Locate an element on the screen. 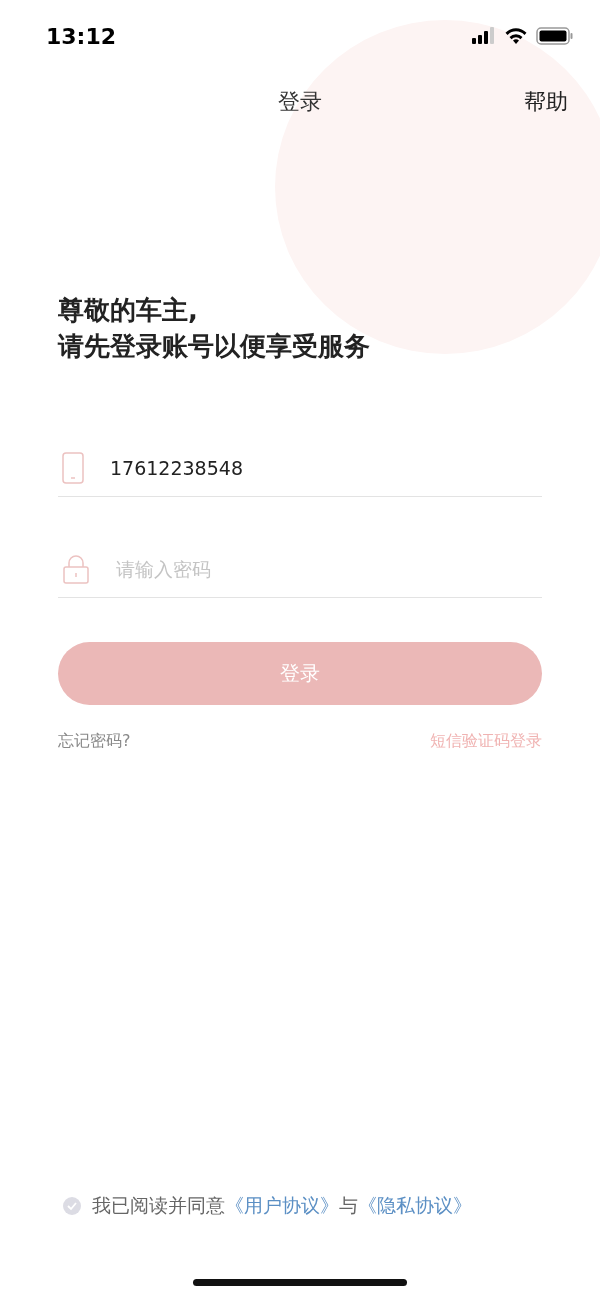 The width and height of the screenshot is (600, 1298). agreement-text: 我已阅读并同意《用户协议》与《隐私协议》 is located at coordinates (282, 1205).